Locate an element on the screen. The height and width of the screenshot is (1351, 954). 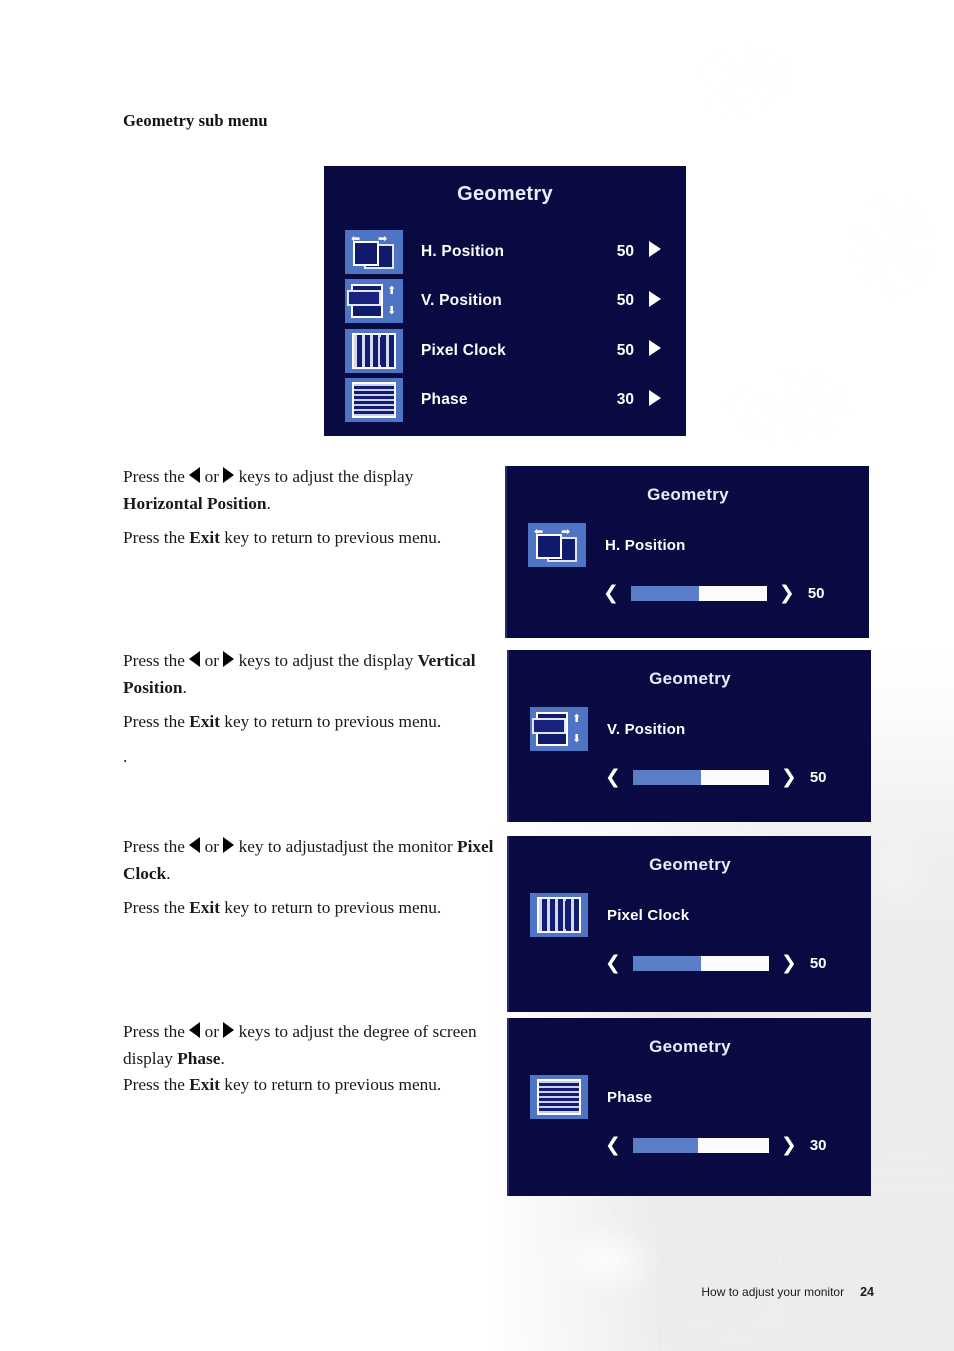
menu-item-h-position: ⬅ ➡ H. Position 50 is located at coordinates (510, 252).